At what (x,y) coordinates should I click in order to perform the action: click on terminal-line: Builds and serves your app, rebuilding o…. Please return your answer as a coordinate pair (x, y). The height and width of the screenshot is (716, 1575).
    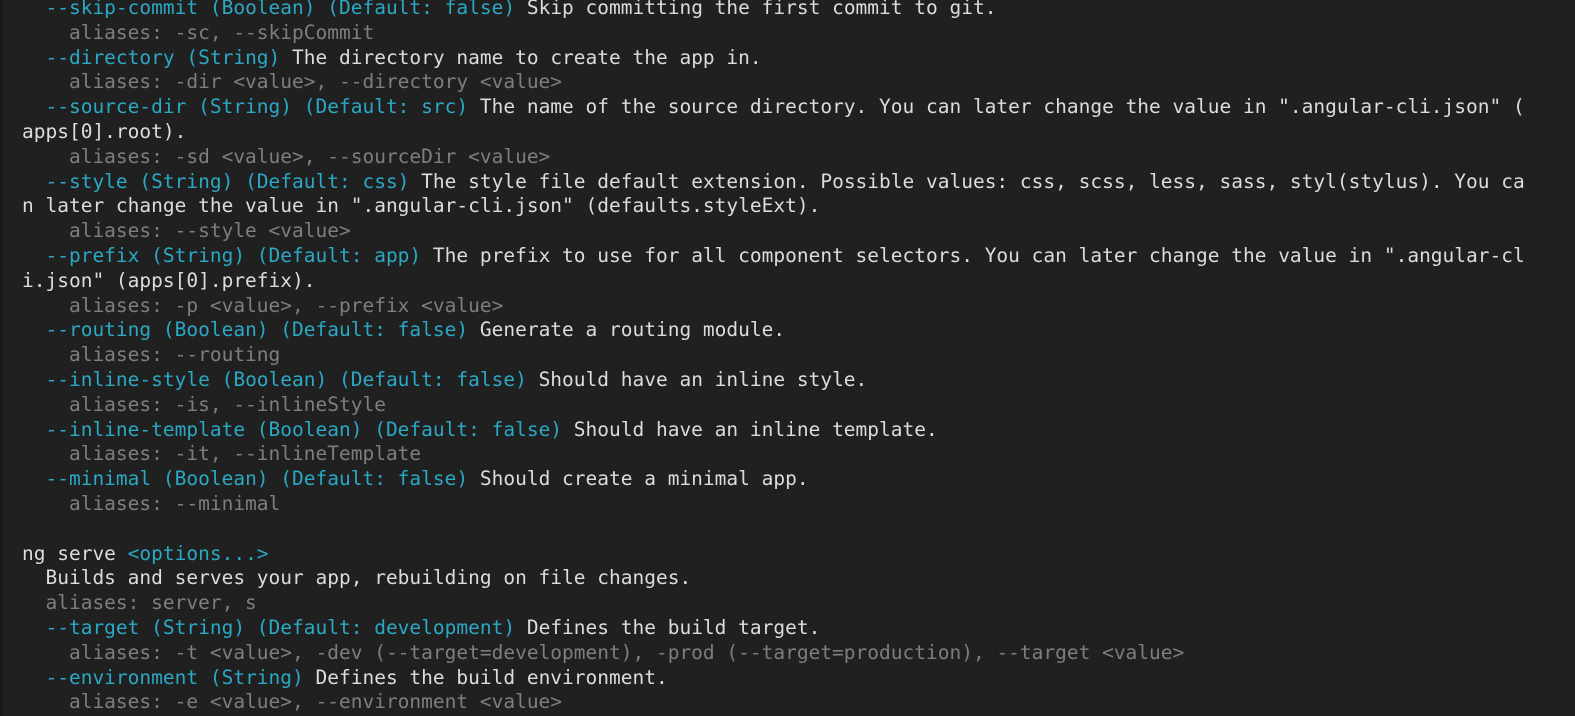
    Looking at the image, I should click on (798, 578).